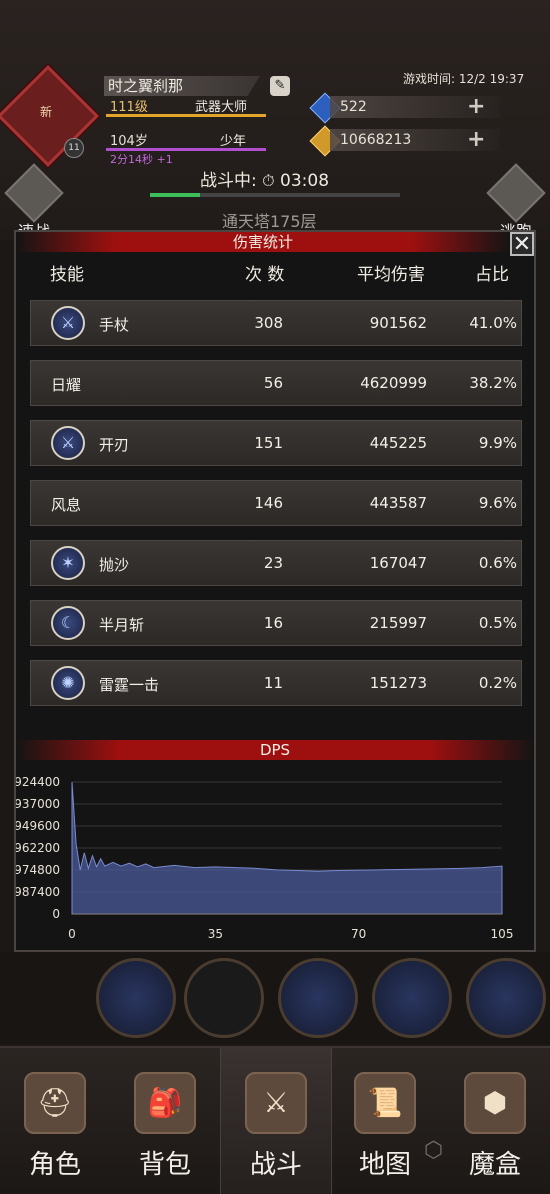 The height and width of the screenshot is (1194, 550). I want to click on nav-item-1: 🎒 背包, so click(165, 1121).